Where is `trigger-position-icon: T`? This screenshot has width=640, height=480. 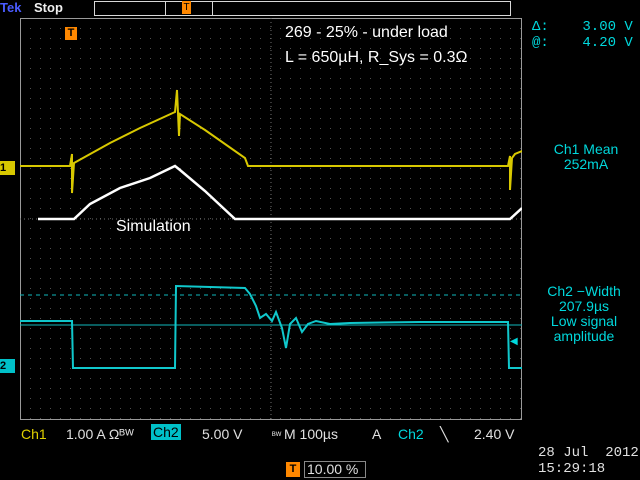
trigger-position-icon: T is located at coordinates (186, 7).